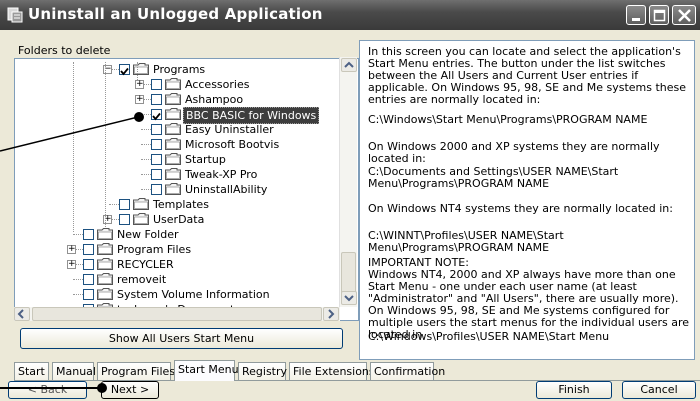  Describe the element at coordinates (331, 314) in the screenshot. I see `scroll-right-button` at that location.